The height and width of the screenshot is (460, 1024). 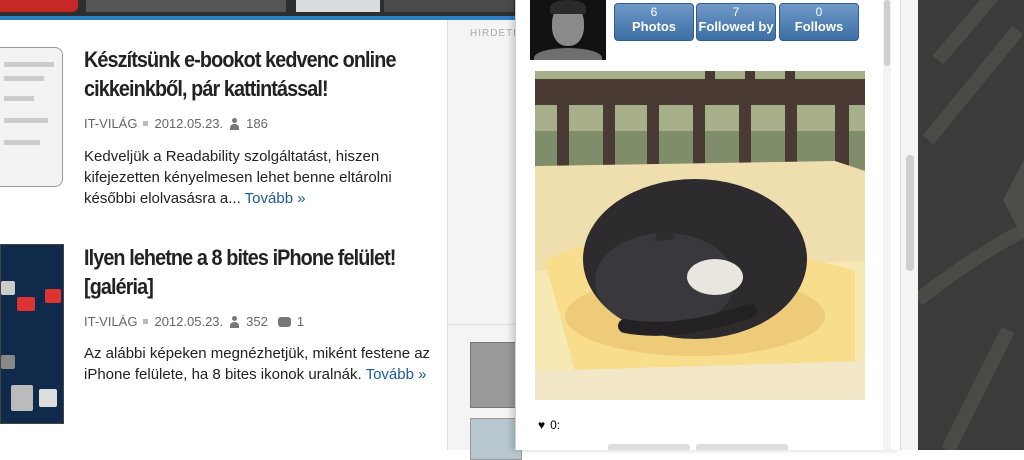 What do you see at coordinates (555, 425) in the screenshot?
I see `likes-count: 0:` at bounding box center [555, 425].